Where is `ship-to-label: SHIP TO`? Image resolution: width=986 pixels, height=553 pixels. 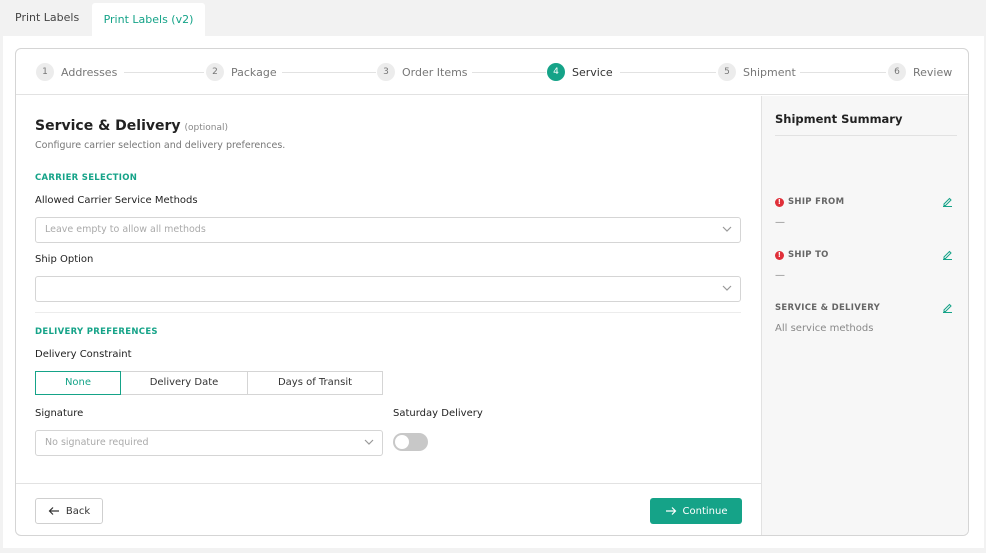 ship-to-label: SHIP TO is located at coordinates (808, 255).